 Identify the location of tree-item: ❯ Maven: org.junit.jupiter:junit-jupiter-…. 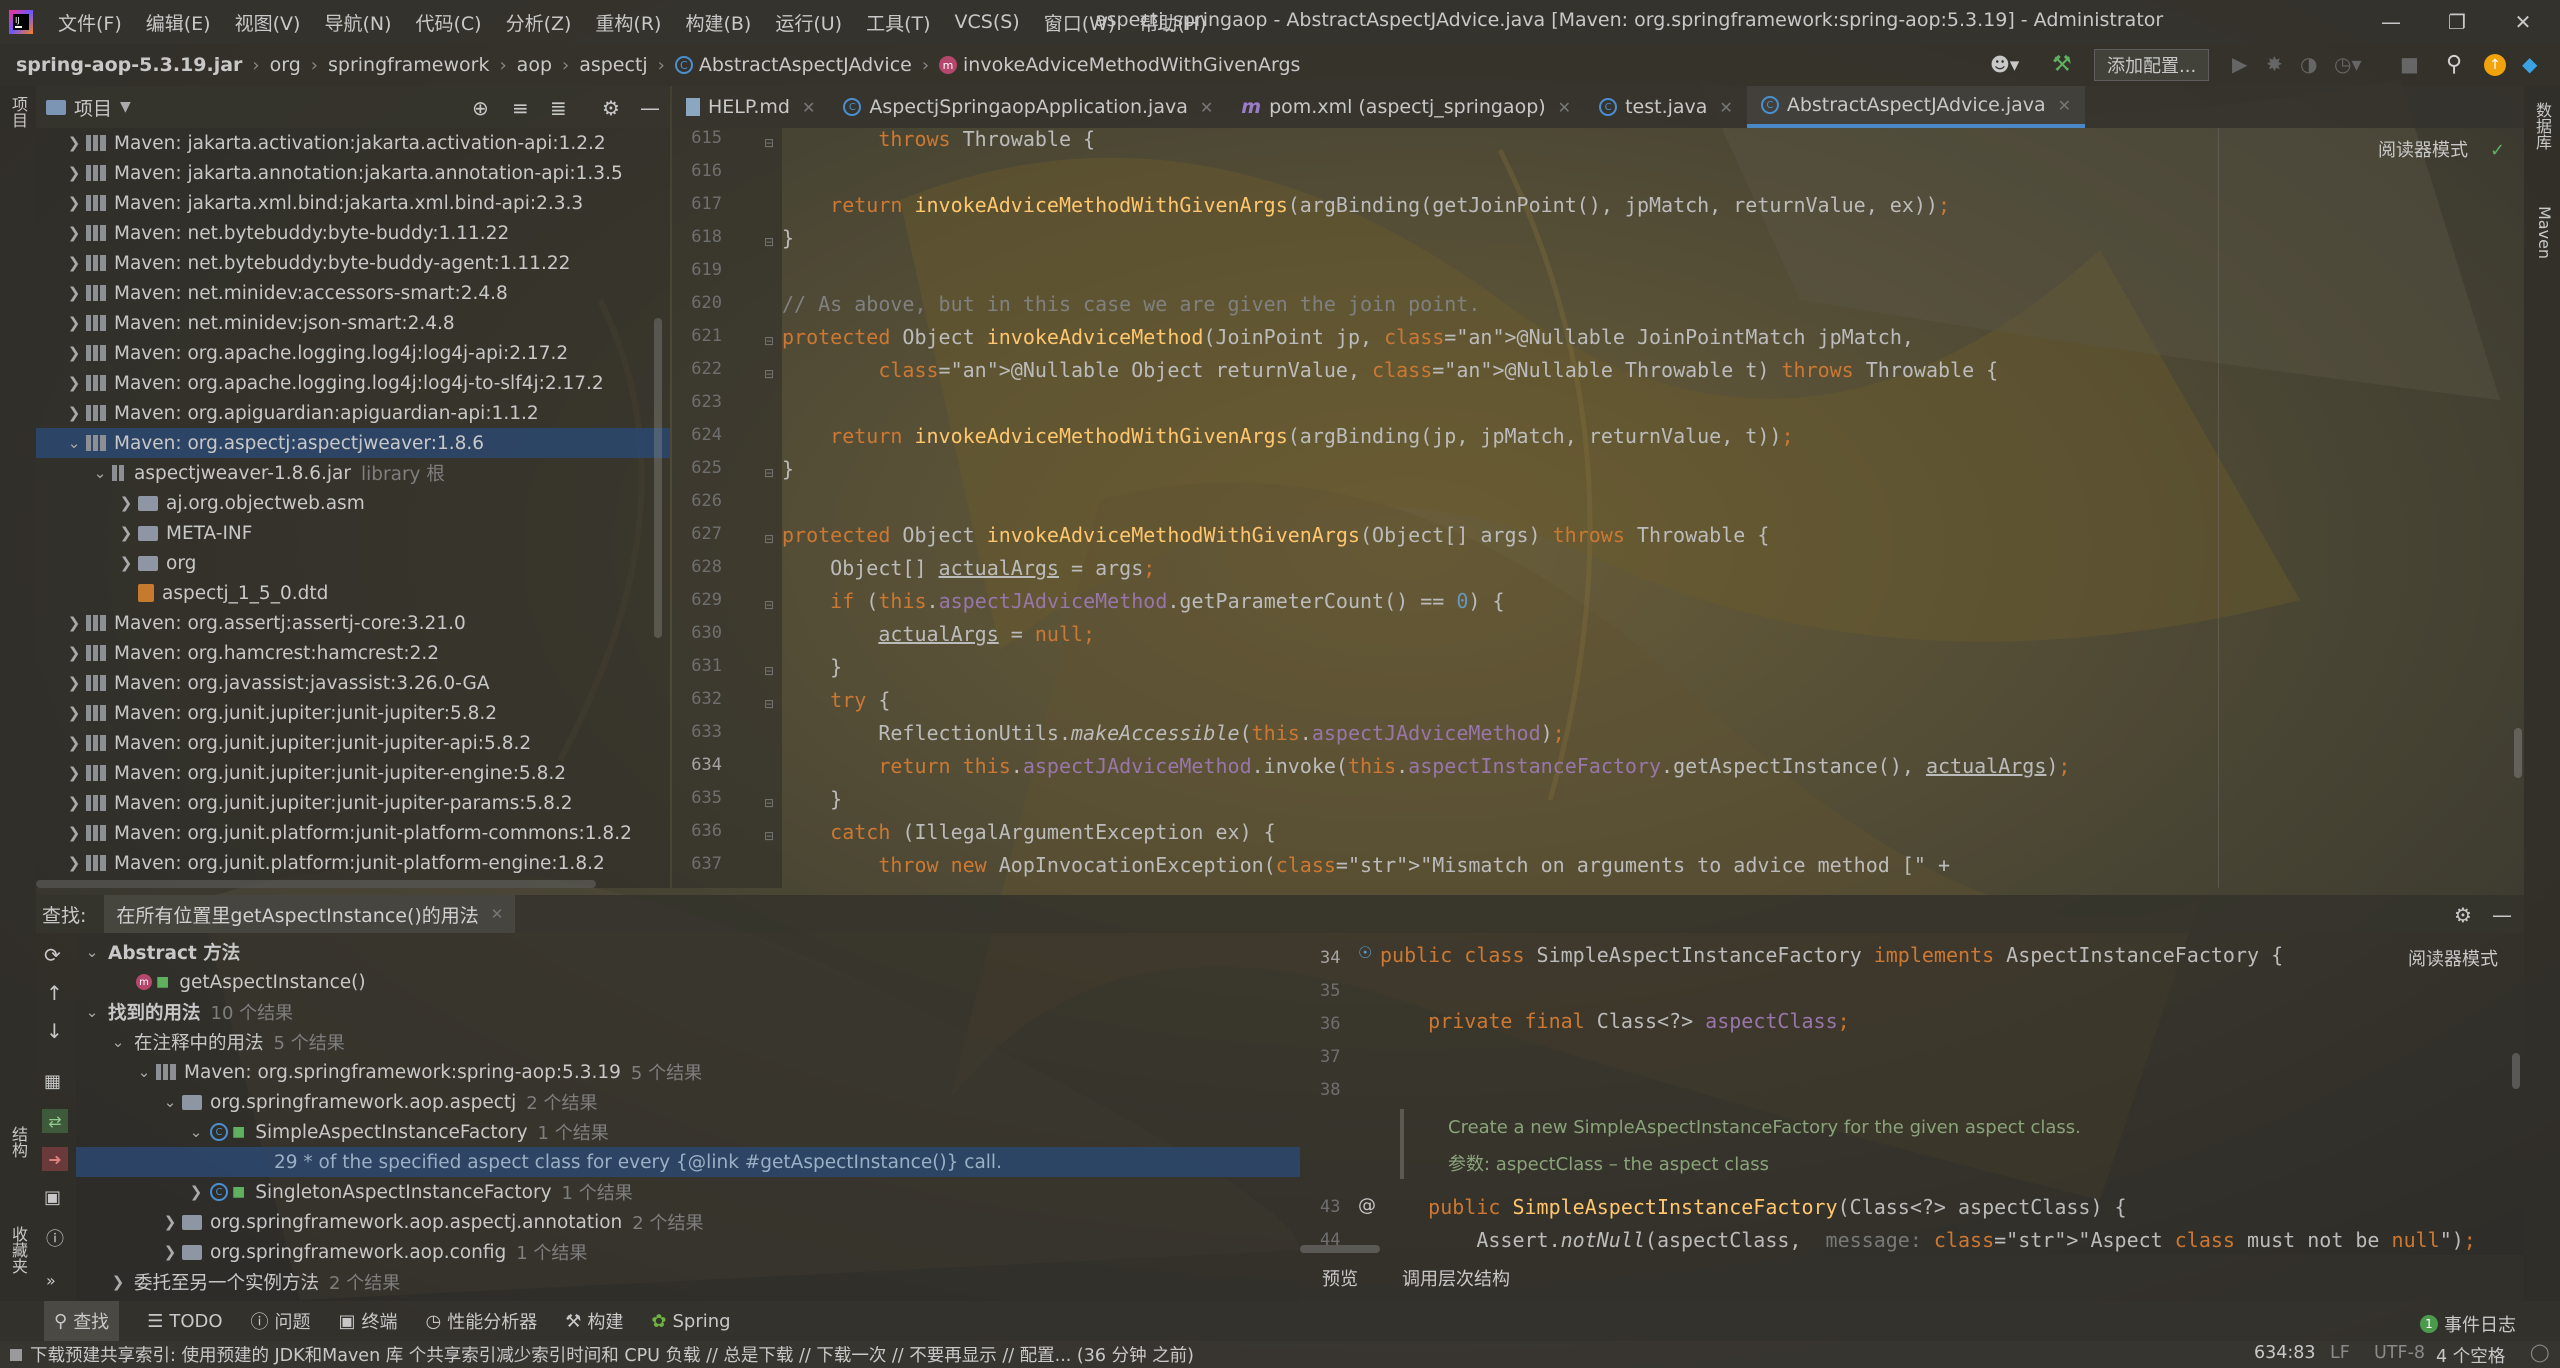
(353, 803).